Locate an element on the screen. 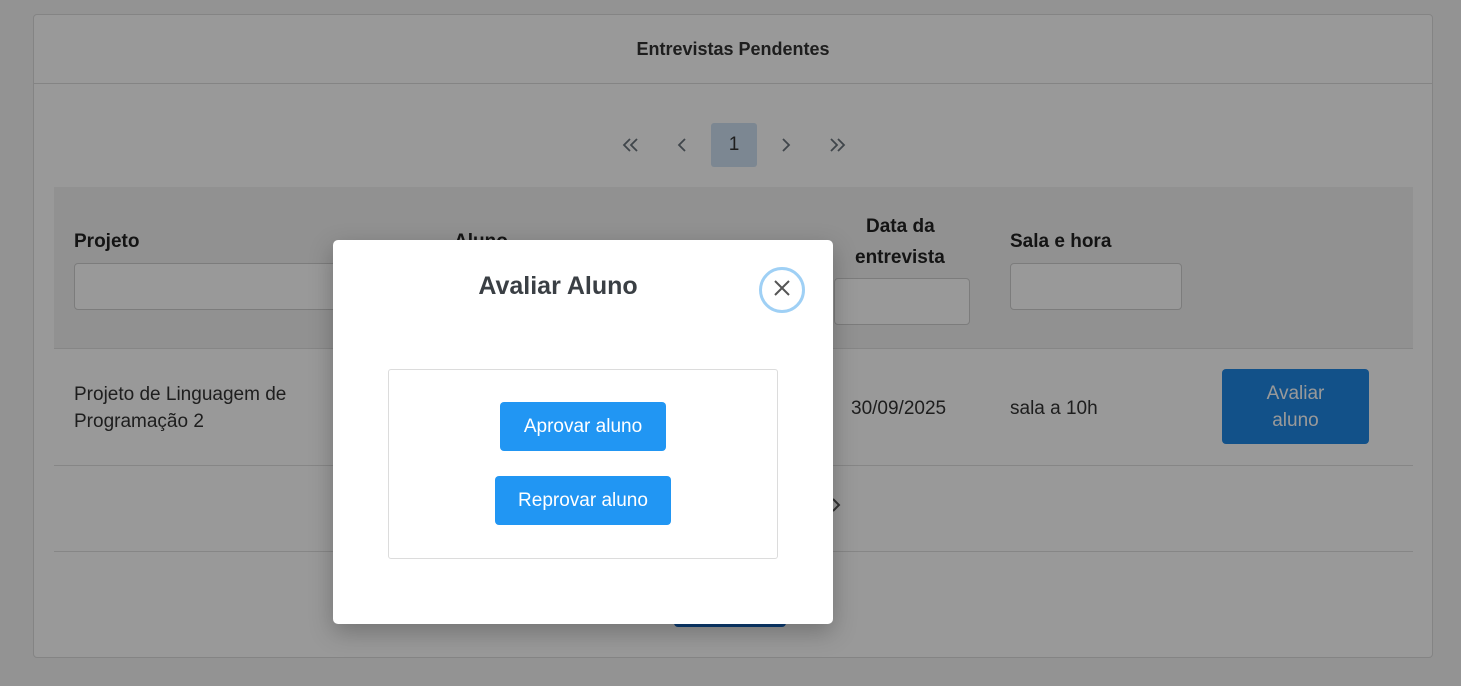 The height and width of the screenshot is (686, 1461). close-button is located at coordinates (782, 290).